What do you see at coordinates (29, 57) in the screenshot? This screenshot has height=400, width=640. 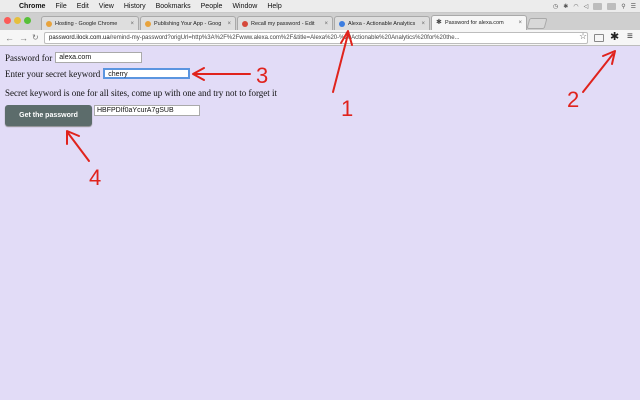 I see `password-for-label: Password for` at bounding box center [29, 57].